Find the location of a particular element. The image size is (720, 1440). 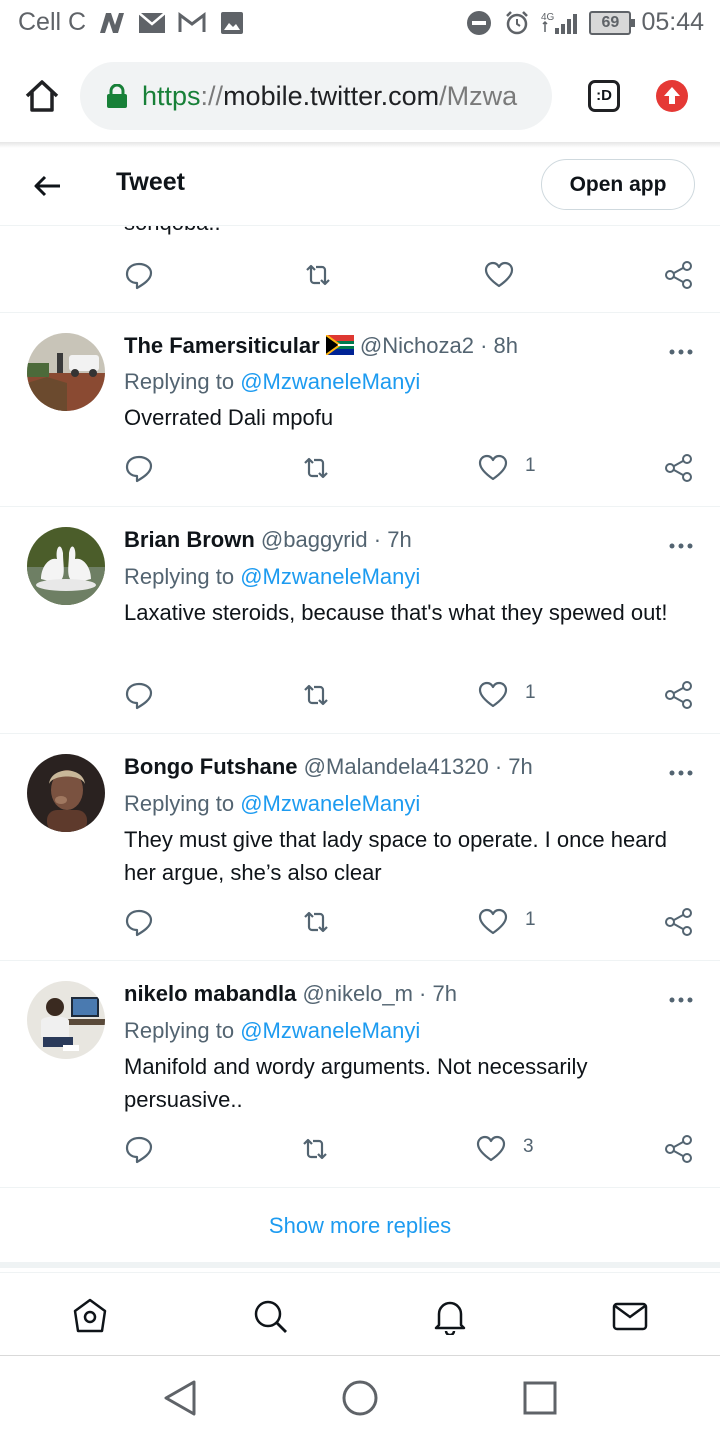

tab-switcher-button: :D is located at coordinates (604, 96).